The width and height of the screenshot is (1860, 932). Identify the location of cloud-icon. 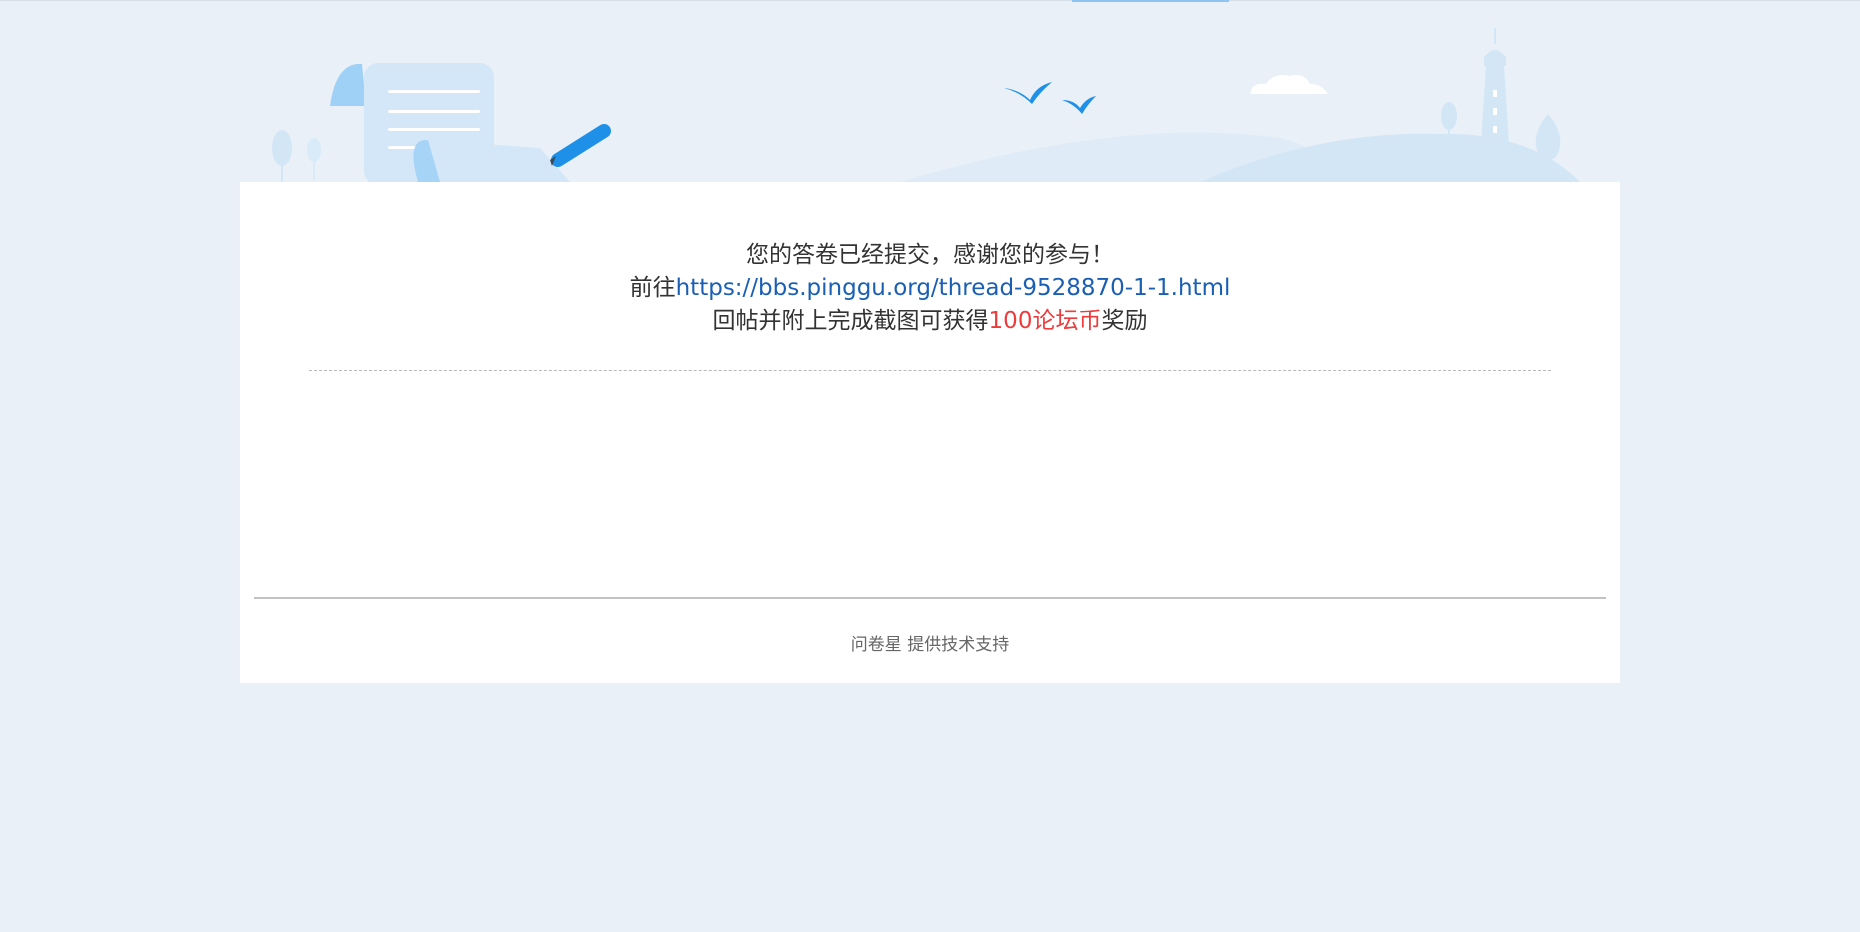
(1289, 84).